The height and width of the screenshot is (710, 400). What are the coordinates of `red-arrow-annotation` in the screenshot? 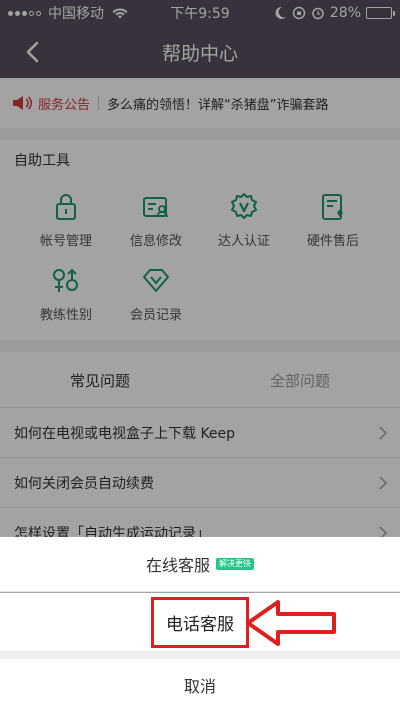 It's located at (291, 623).